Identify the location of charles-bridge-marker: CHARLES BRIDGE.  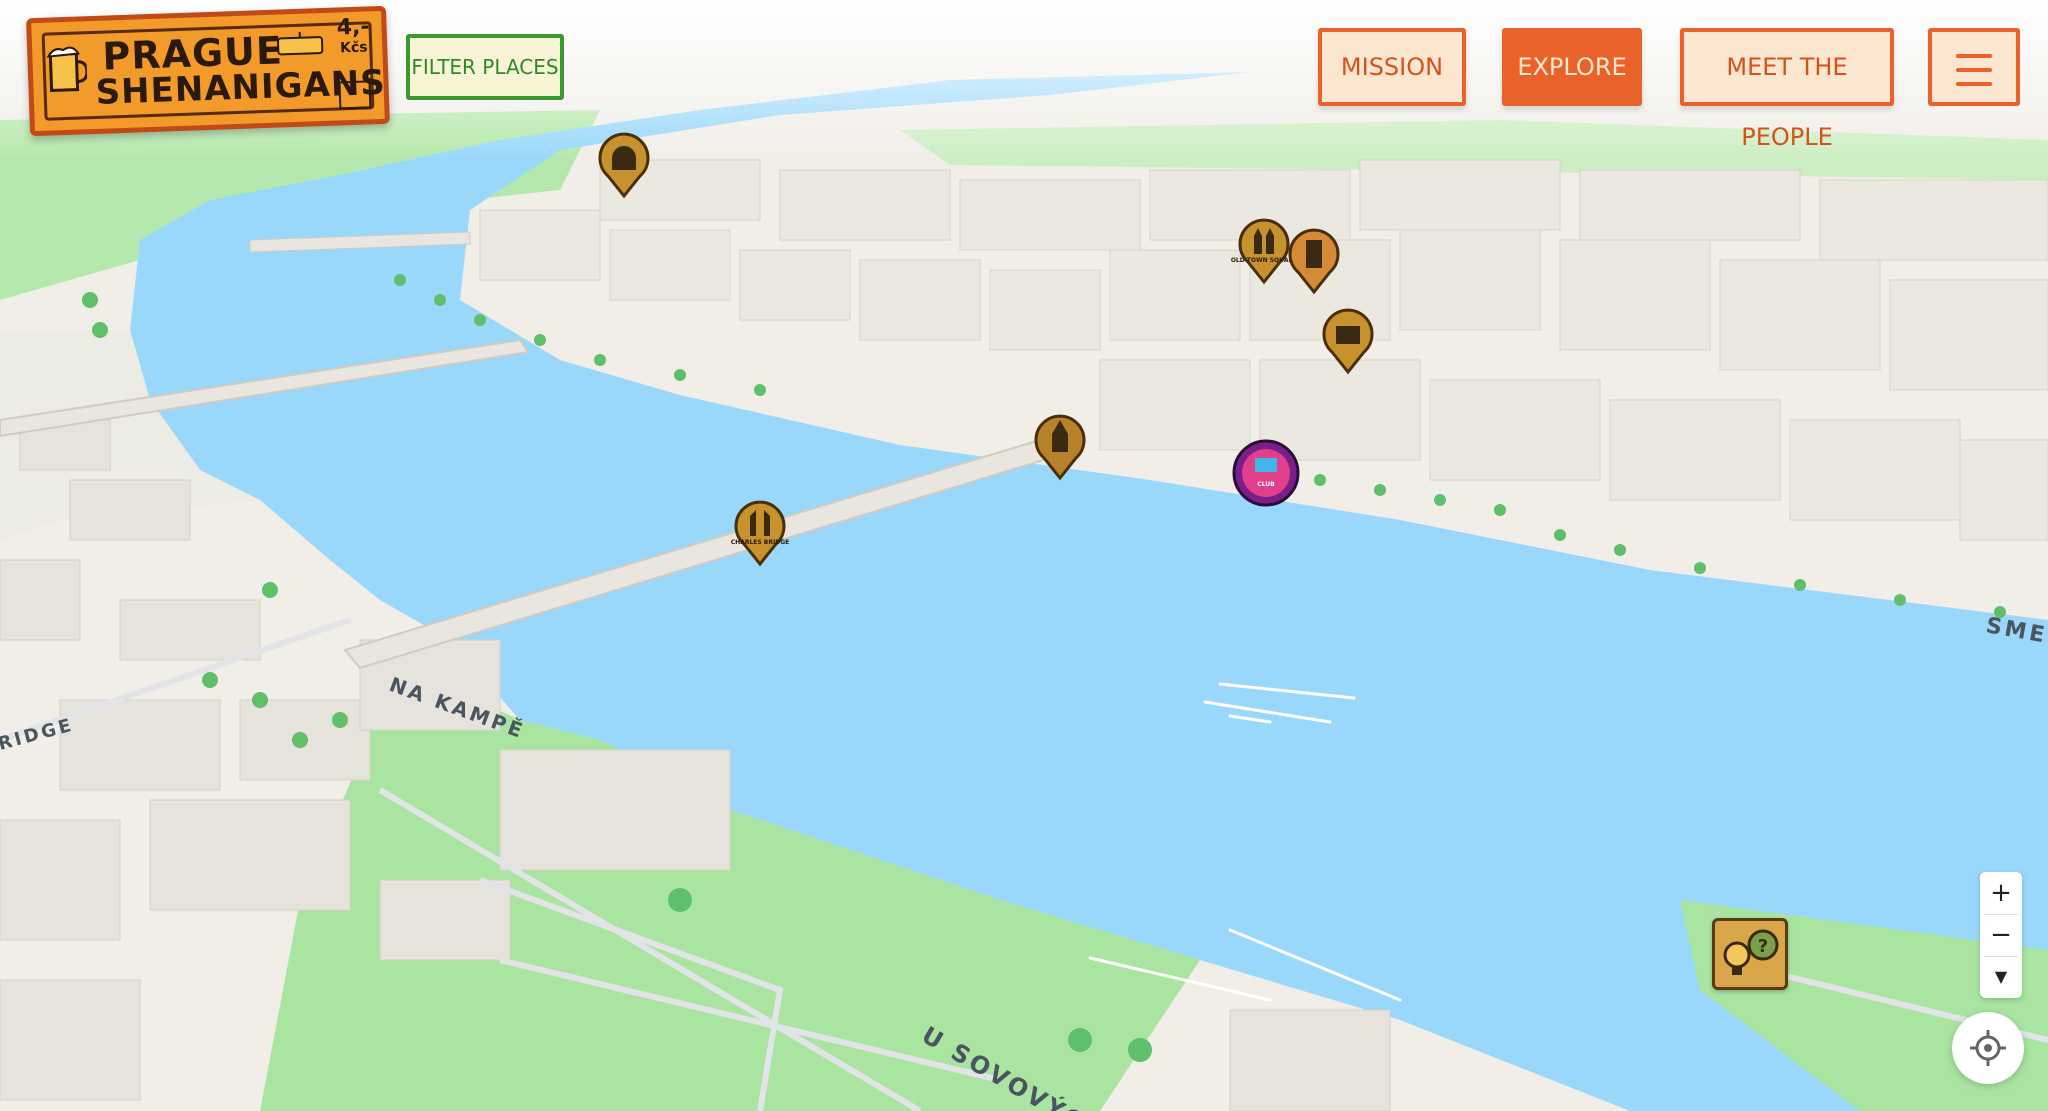
(760, 533).